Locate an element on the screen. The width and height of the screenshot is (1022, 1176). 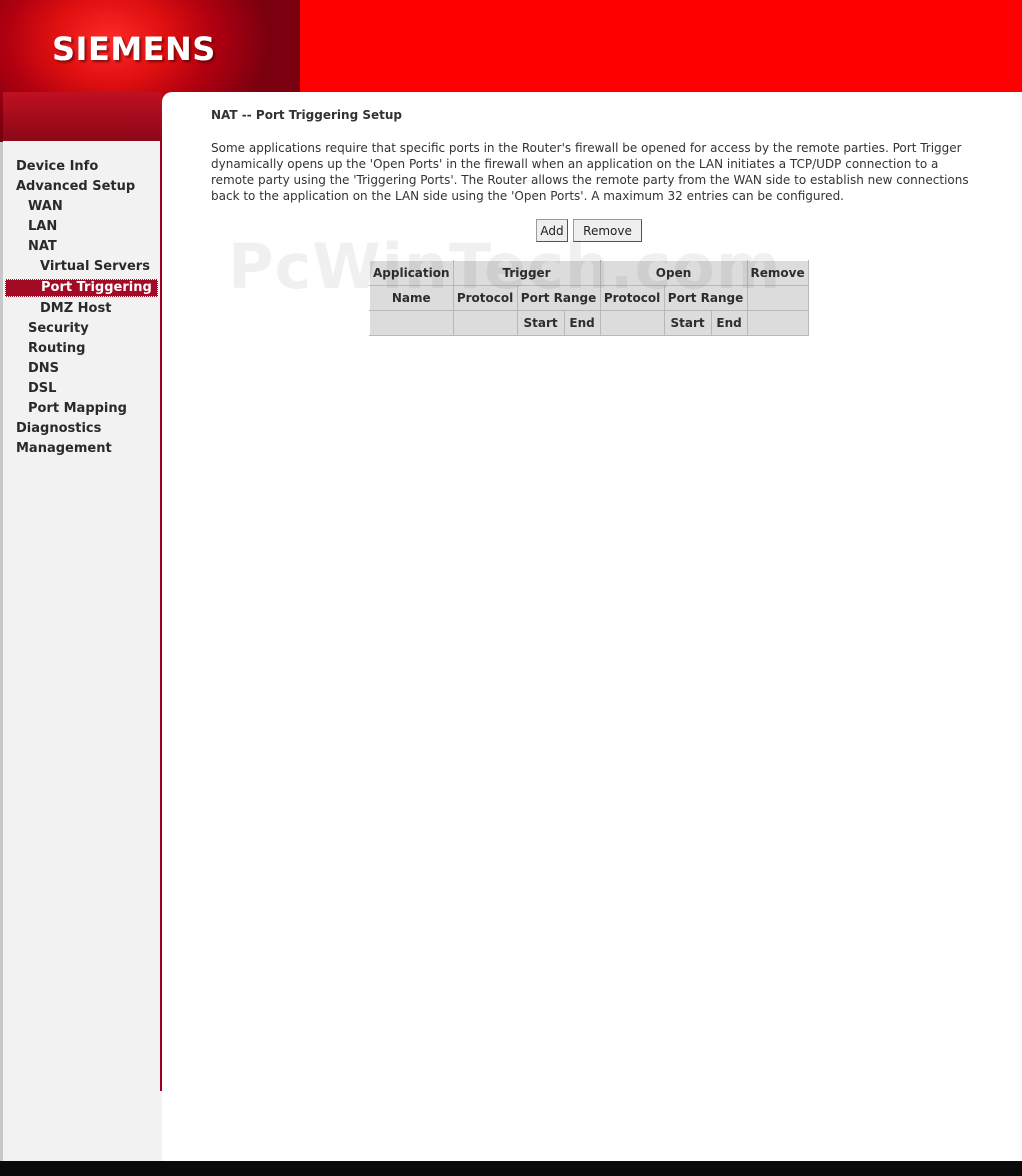
col-header-open-port-range: Port Range is located at coordinates (705, 298).